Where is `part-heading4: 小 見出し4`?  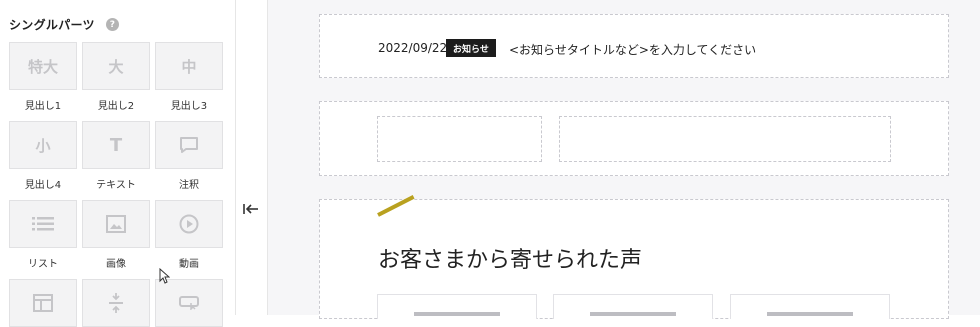 part-heading4: 小 見出し4 is located at coordinates (43, 156).